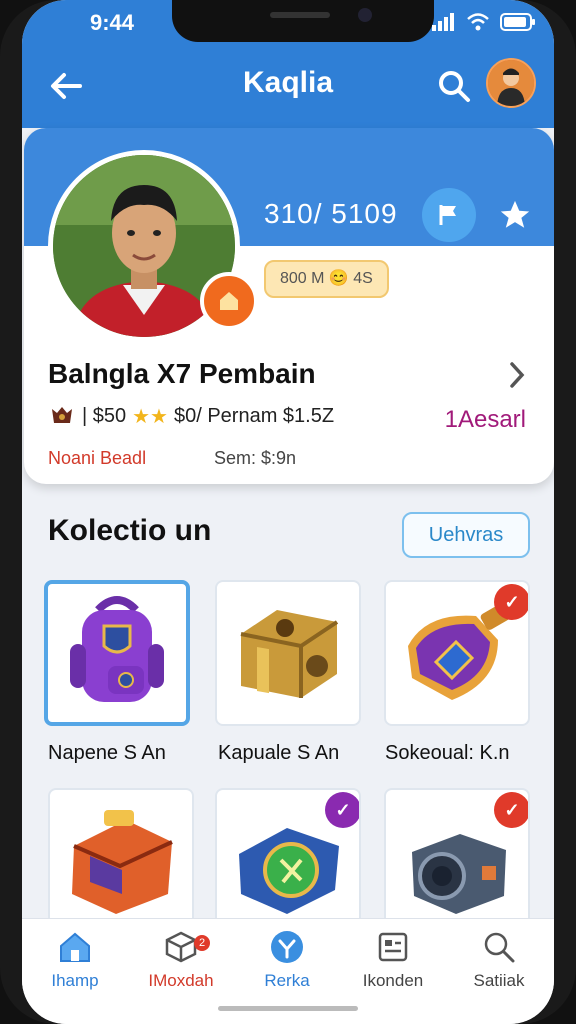 This screenshot has height=1024, width=576. I want to click on collection-item-chest, so click(288, 653).